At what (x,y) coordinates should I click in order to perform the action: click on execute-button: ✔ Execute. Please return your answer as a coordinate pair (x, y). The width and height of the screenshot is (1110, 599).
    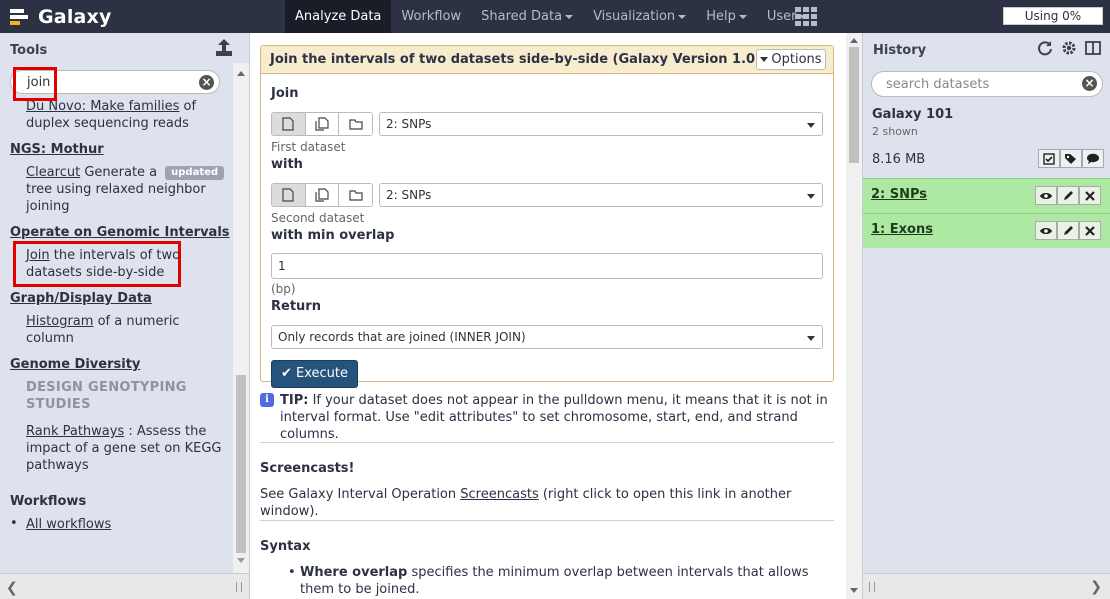
    Looking at the image, I should click on (314, 374).